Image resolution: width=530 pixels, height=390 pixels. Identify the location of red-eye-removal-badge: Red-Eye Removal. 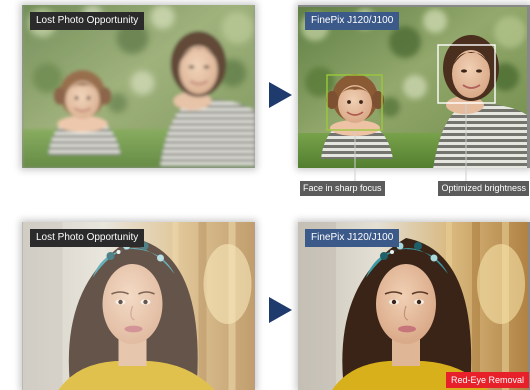
(487, 380).